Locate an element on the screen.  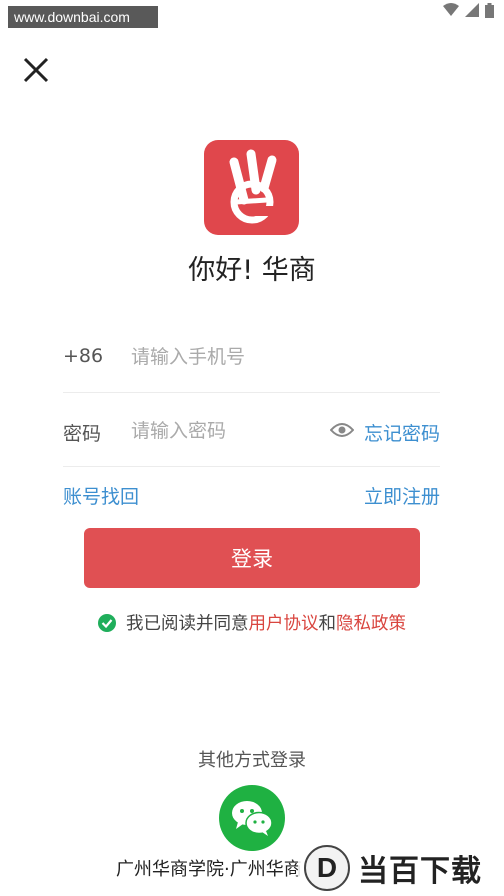
check-icon is located at coordinates (107, 624).